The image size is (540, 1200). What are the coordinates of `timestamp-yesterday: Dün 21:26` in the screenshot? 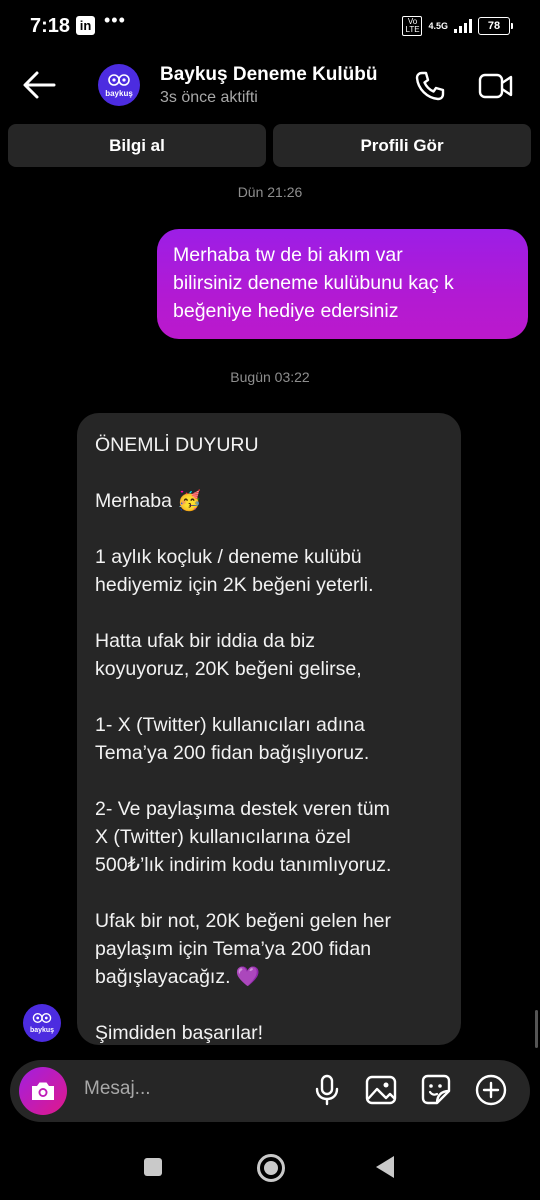 It's located at (270, 192).